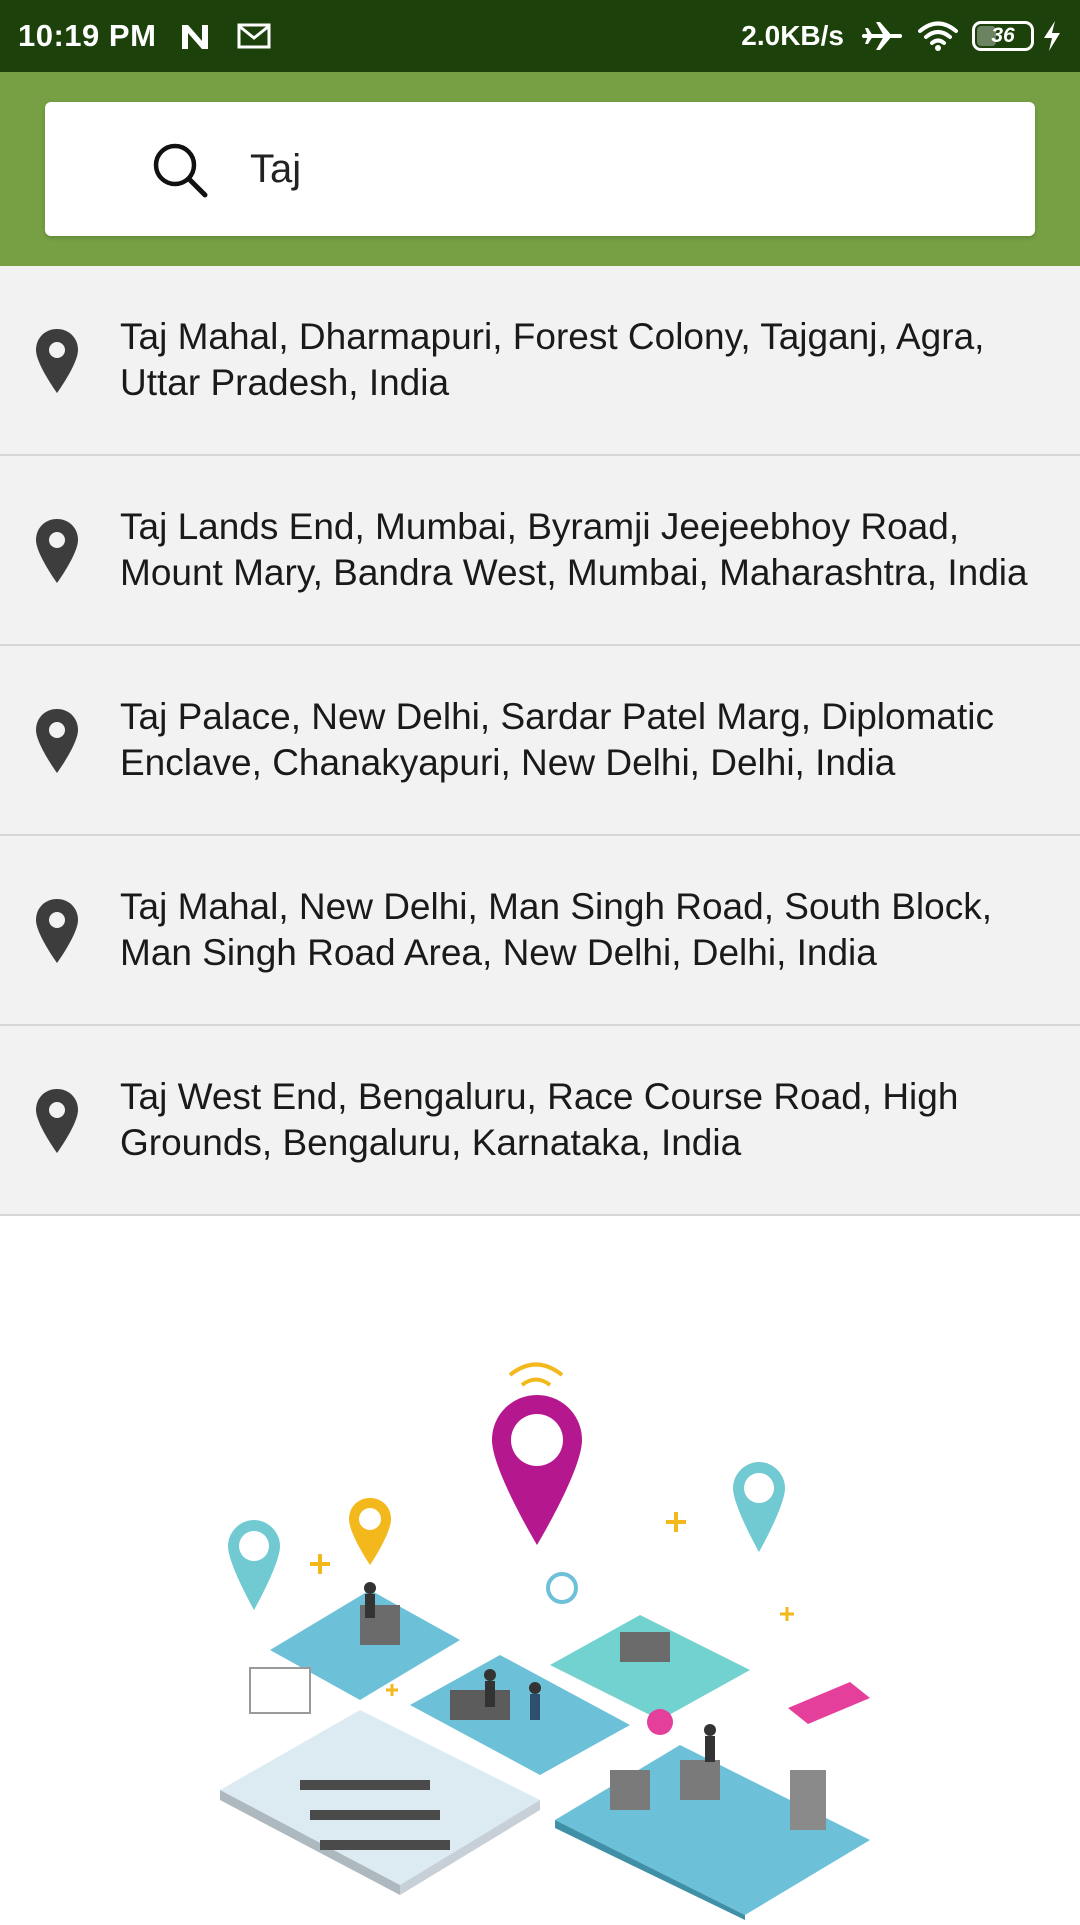 The height and width of the screenshot is (1925, 1080). I want to click on wifi-icon, so click(938, 36).